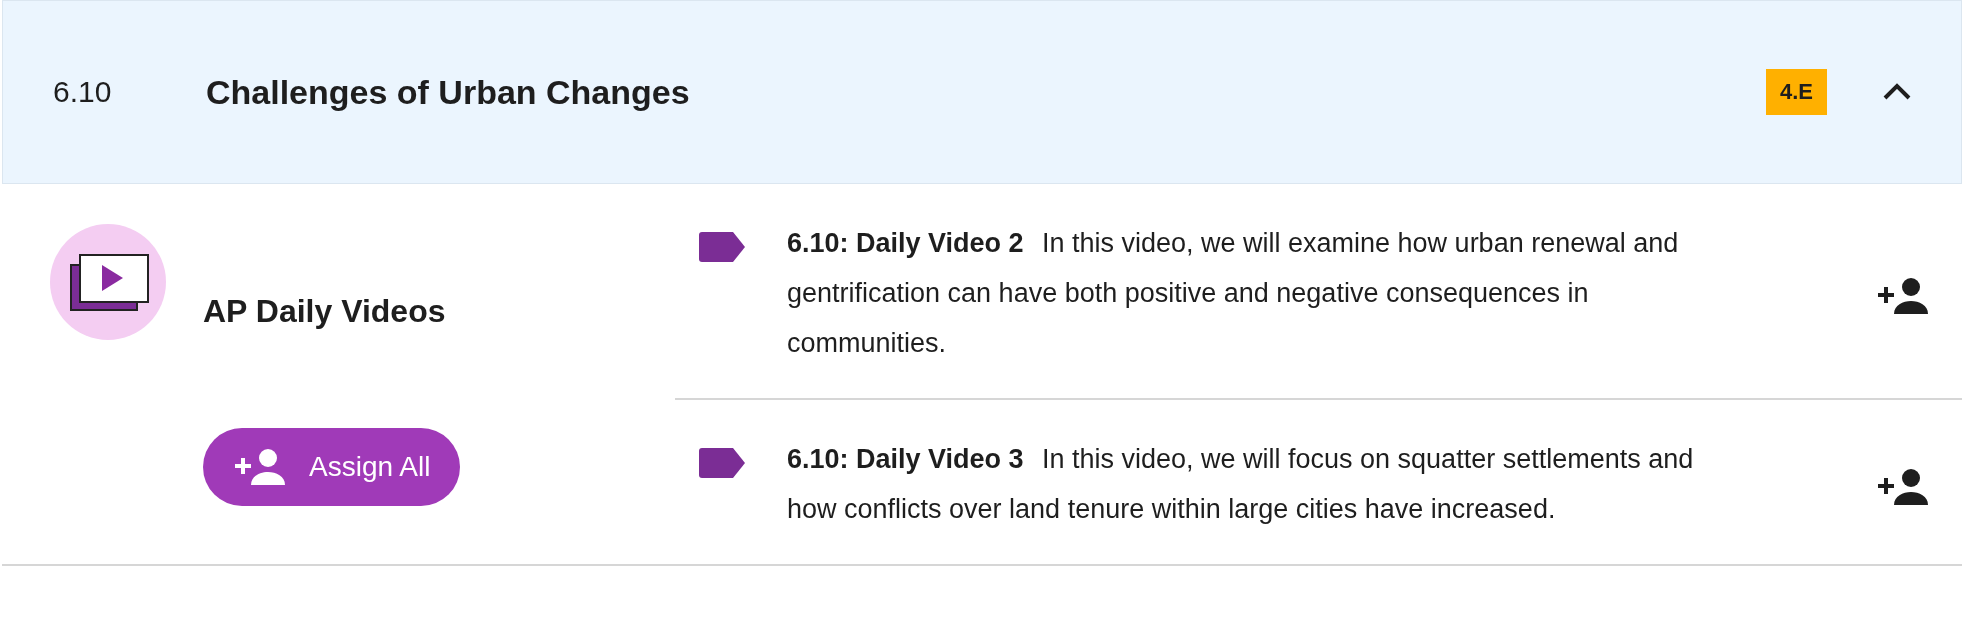  Describe the element at coordinates (325, 311) in the screenshot. I see `group-title: AP Daily Videos` at that location.